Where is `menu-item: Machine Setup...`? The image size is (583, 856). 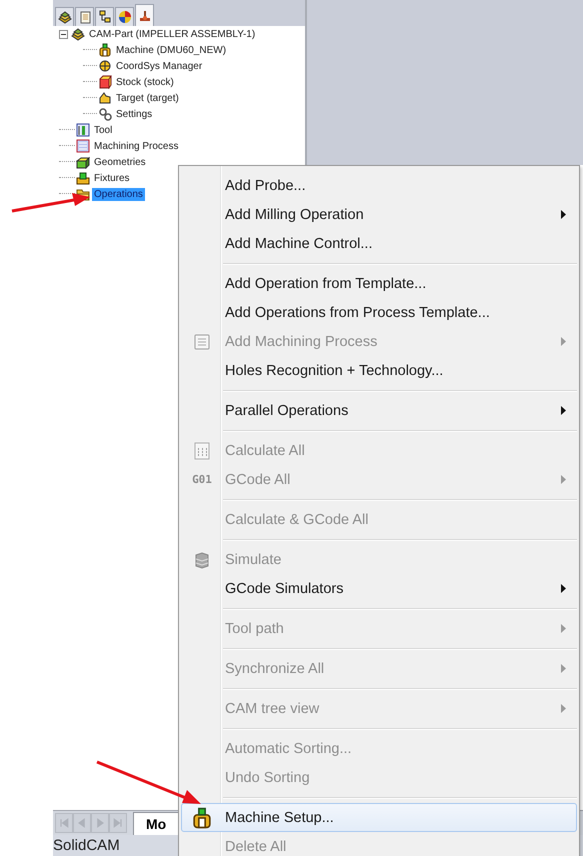 menu-item: Machine Setup... is located at coordinates (379, 817).